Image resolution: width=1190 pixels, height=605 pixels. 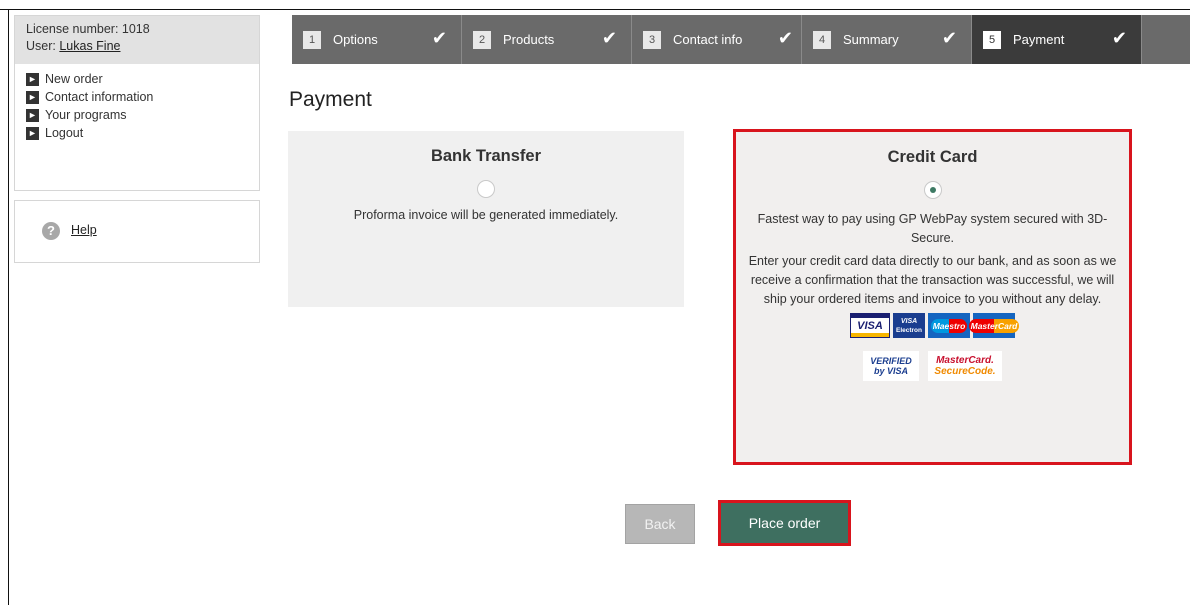 I want to click on help-panel: ? Help, so click(x=137, y=231).